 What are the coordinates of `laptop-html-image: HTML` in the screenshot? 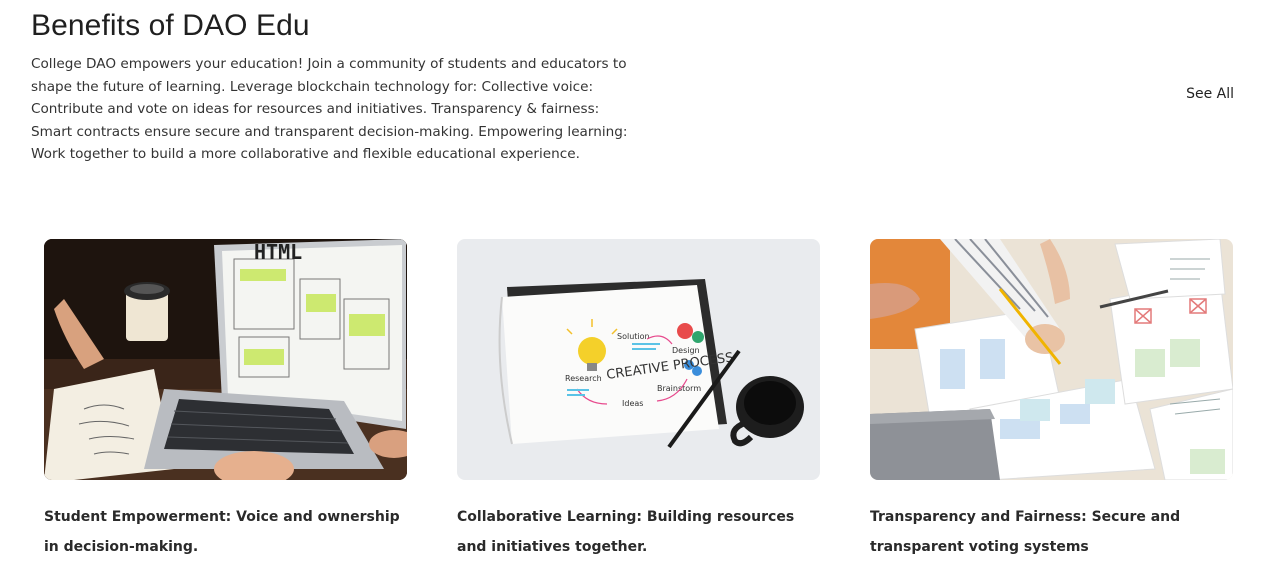 It's located at (225, 359).